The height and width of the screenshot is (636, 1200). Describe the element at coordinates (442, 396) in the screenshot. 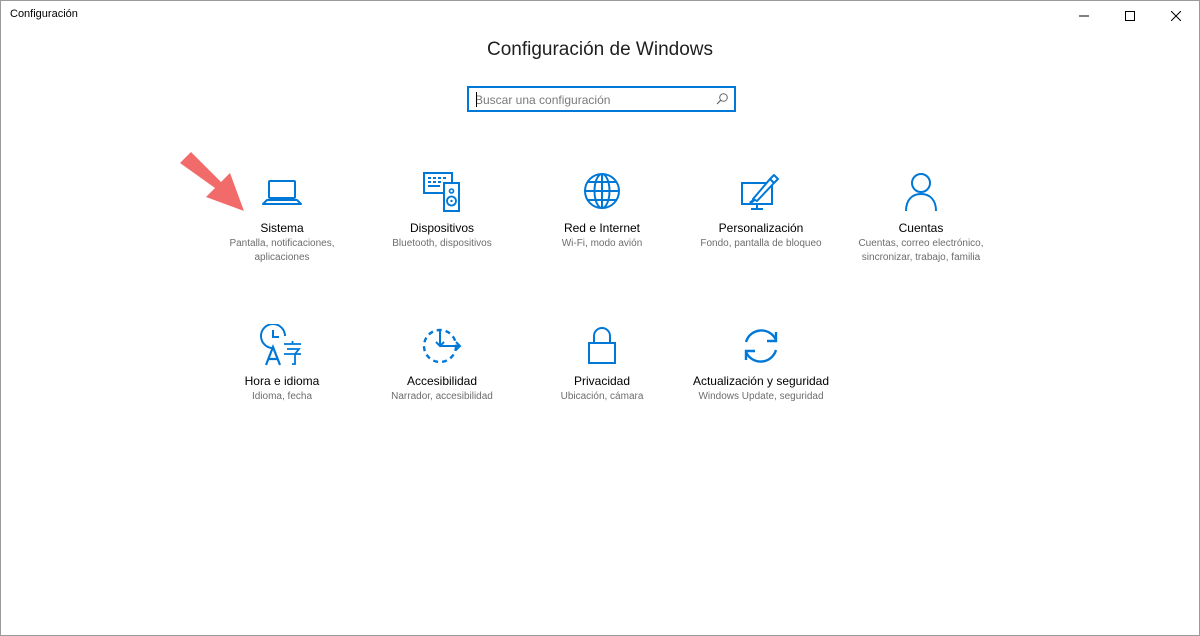

I see `tile-description: Narrador, accesibilidad` at that location.